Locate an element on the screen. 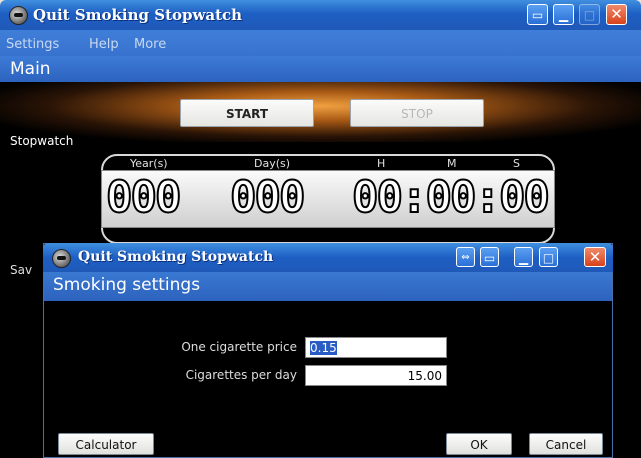 Image resolution: width=641 pixels, height=458 pixels. arrows-icon: ⇔ is located at coordinates (465, 257).